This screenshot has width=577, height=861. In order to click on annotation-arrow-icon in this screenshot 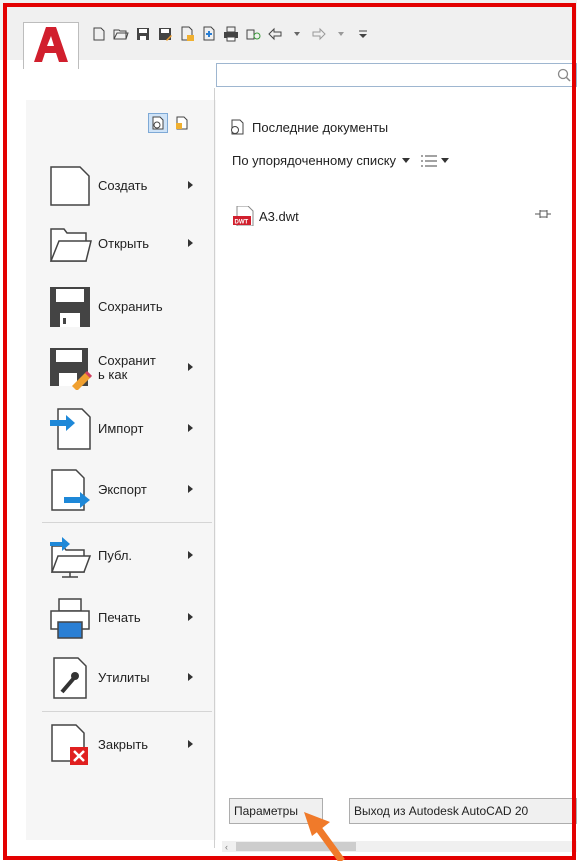, I will do `click(324, 836)`.